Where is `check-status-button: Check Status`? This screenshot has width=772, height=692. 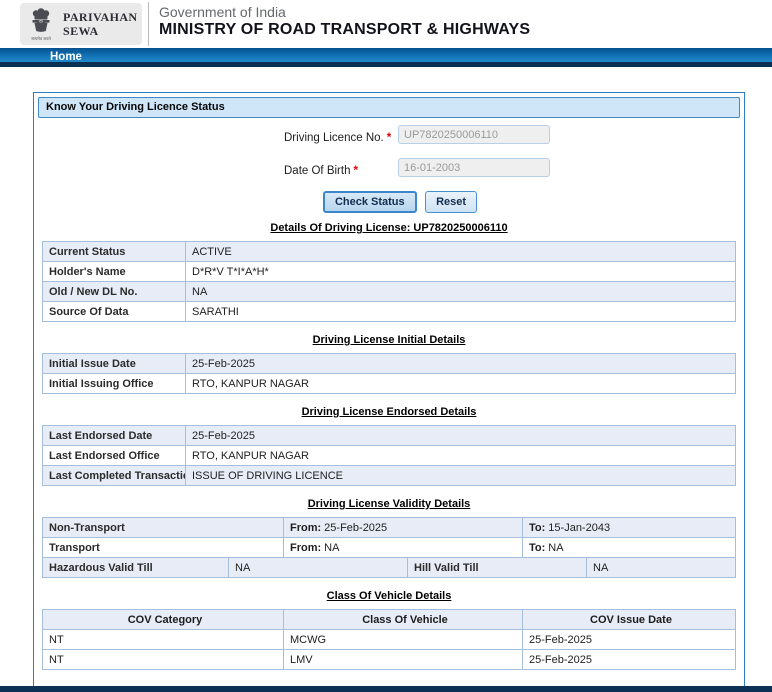
check-status-button: Check Status is located at coordinates (369, 202).